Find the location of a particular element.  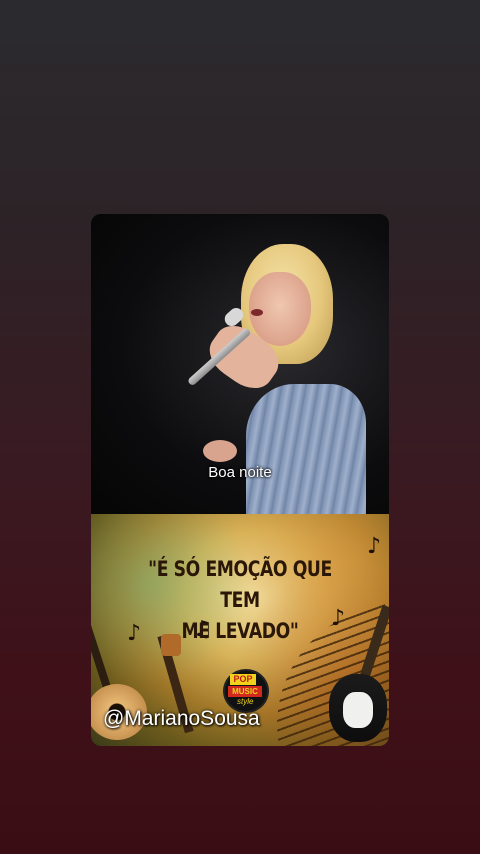

quote-line-2: ME LEVADO" is located at coordinates (240, 631).